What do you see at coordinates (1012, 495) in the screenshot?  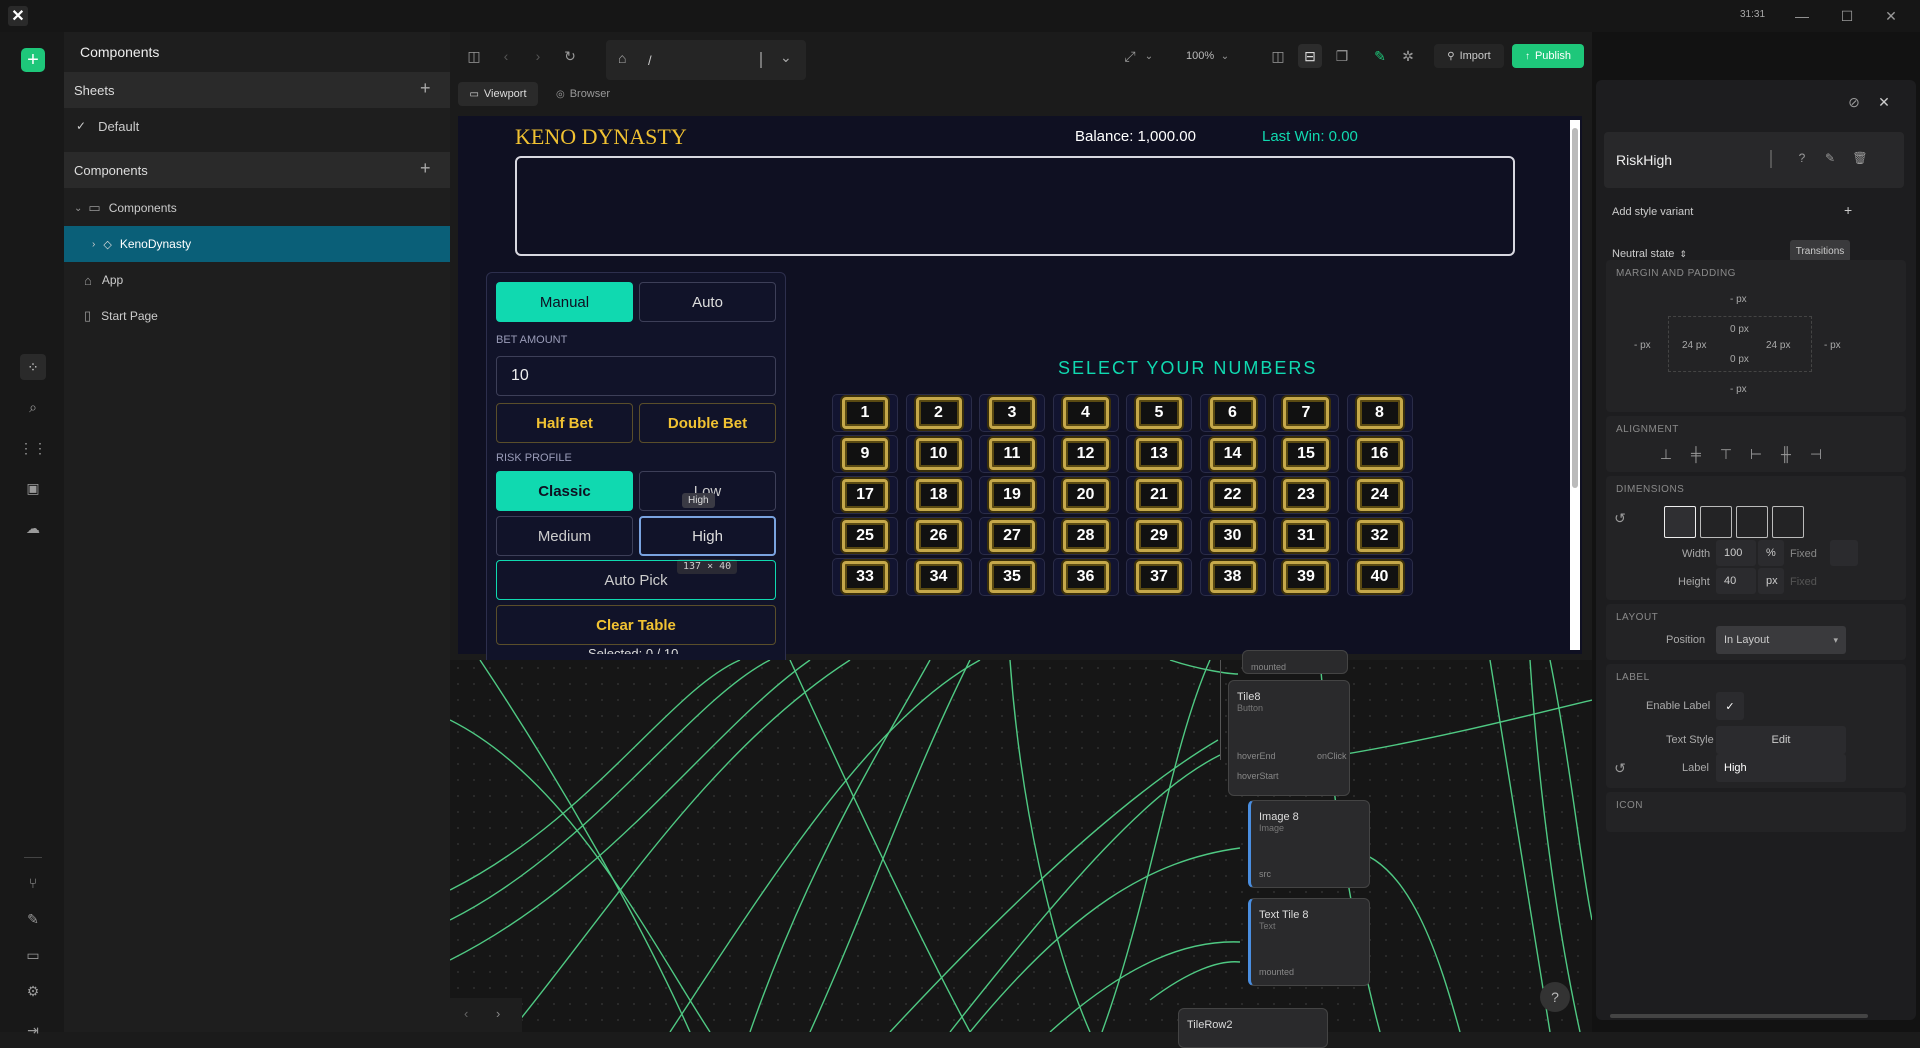 I see `number-cell: 19` at bounding box center [1012, 495].